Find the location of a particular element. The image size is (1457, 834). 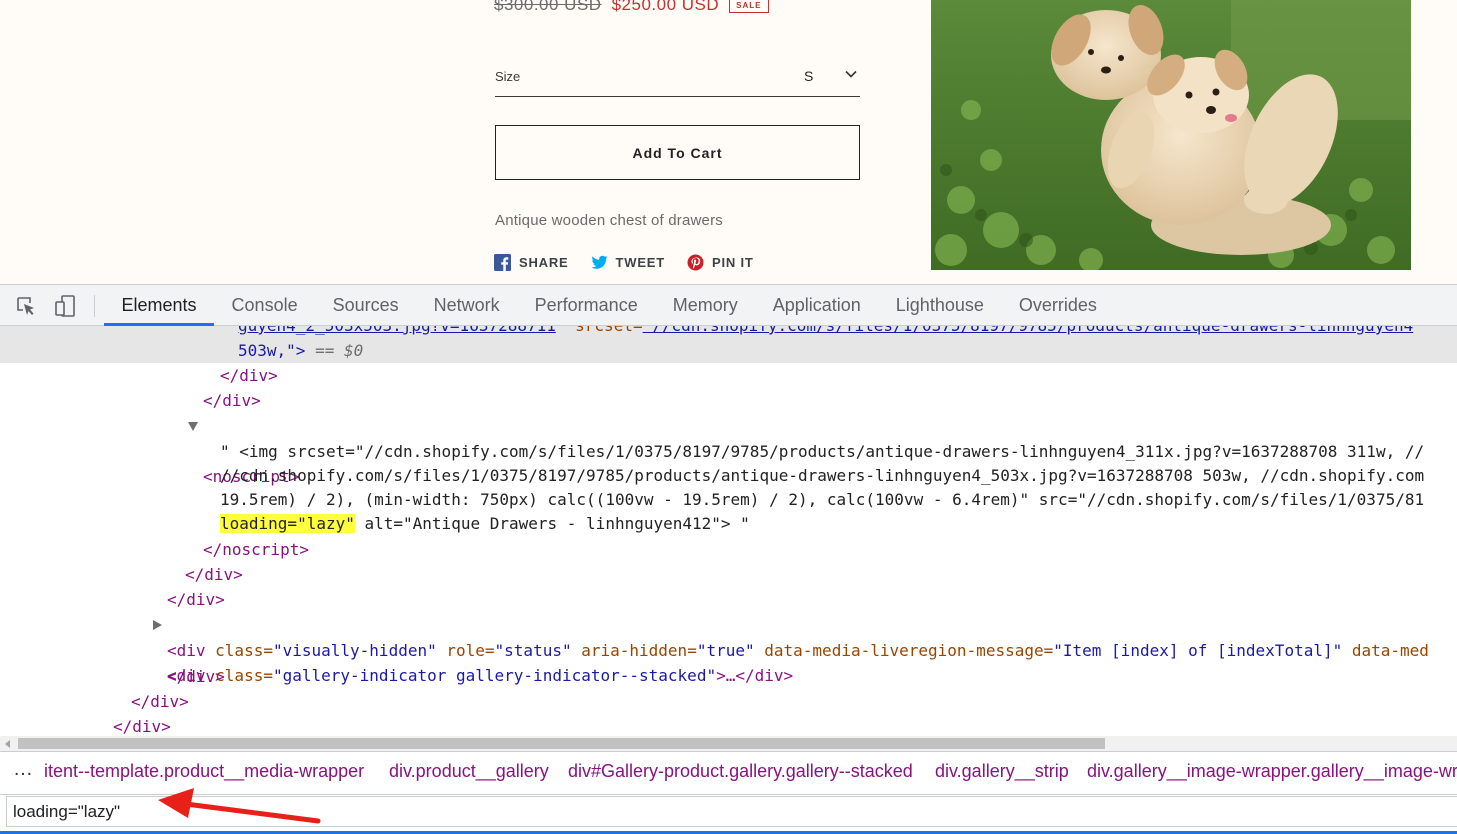

tab-lighthouse: Lighthouse is located at coordinates (939, 305).